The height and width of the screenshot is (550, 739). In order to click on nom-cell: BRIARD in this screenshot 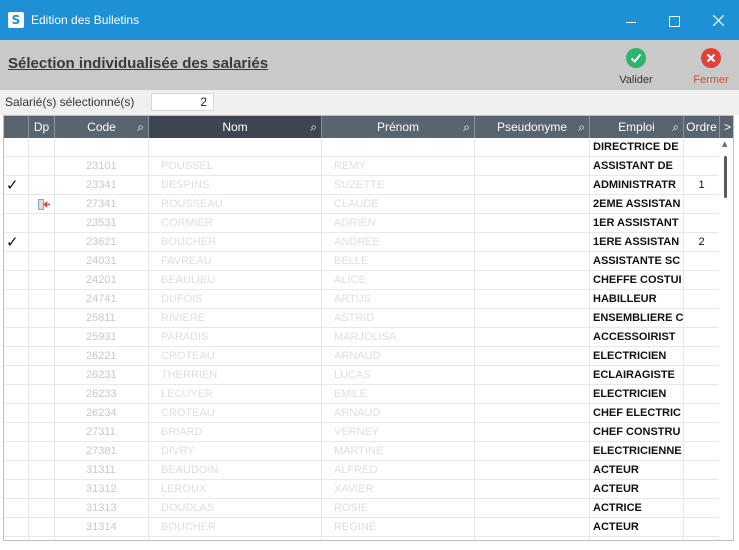, I will do `click(235, 432)`.